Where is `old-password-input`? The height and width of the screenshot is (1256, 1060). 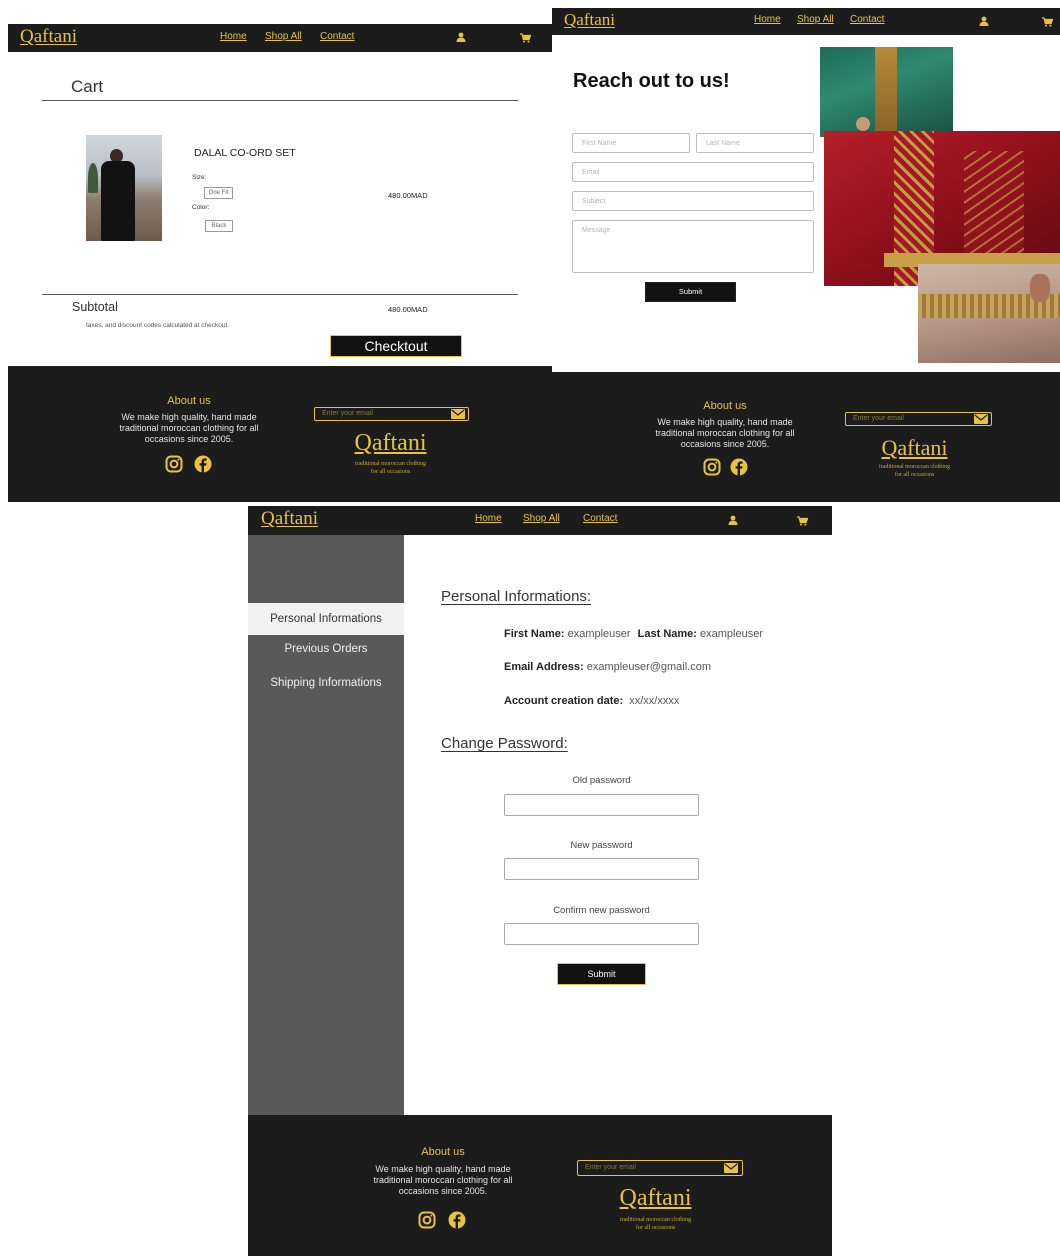 old-password-input is located at coordinates (601, 805).